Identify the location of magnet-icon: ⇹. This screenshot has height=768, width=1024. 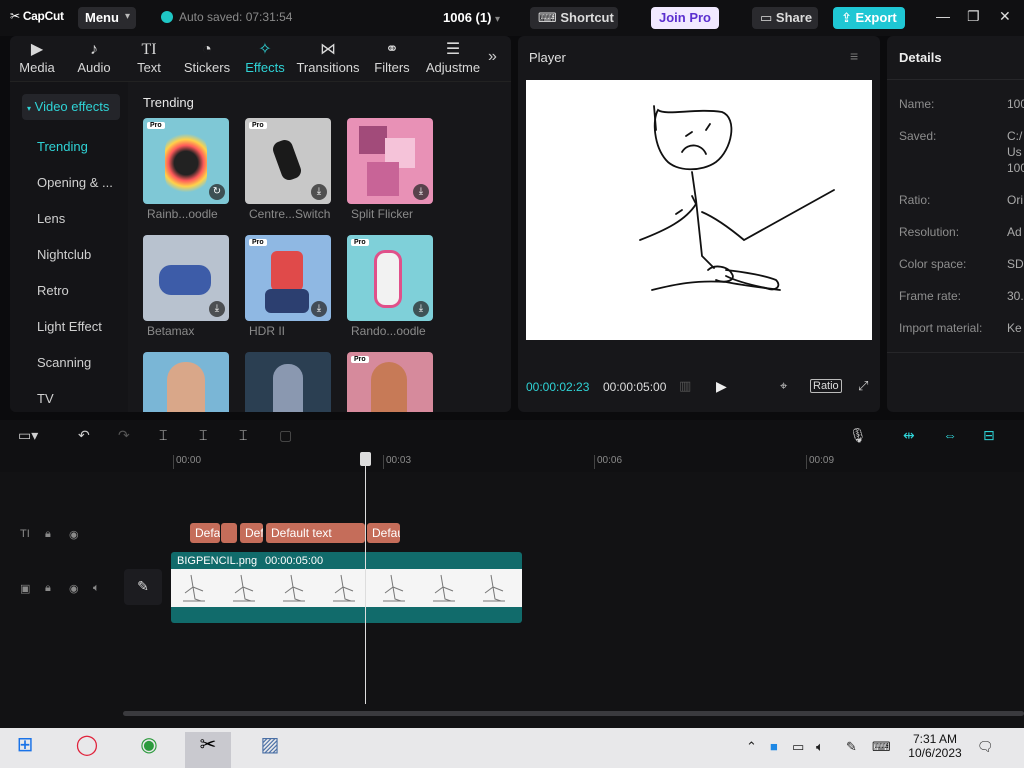
(909, 435).